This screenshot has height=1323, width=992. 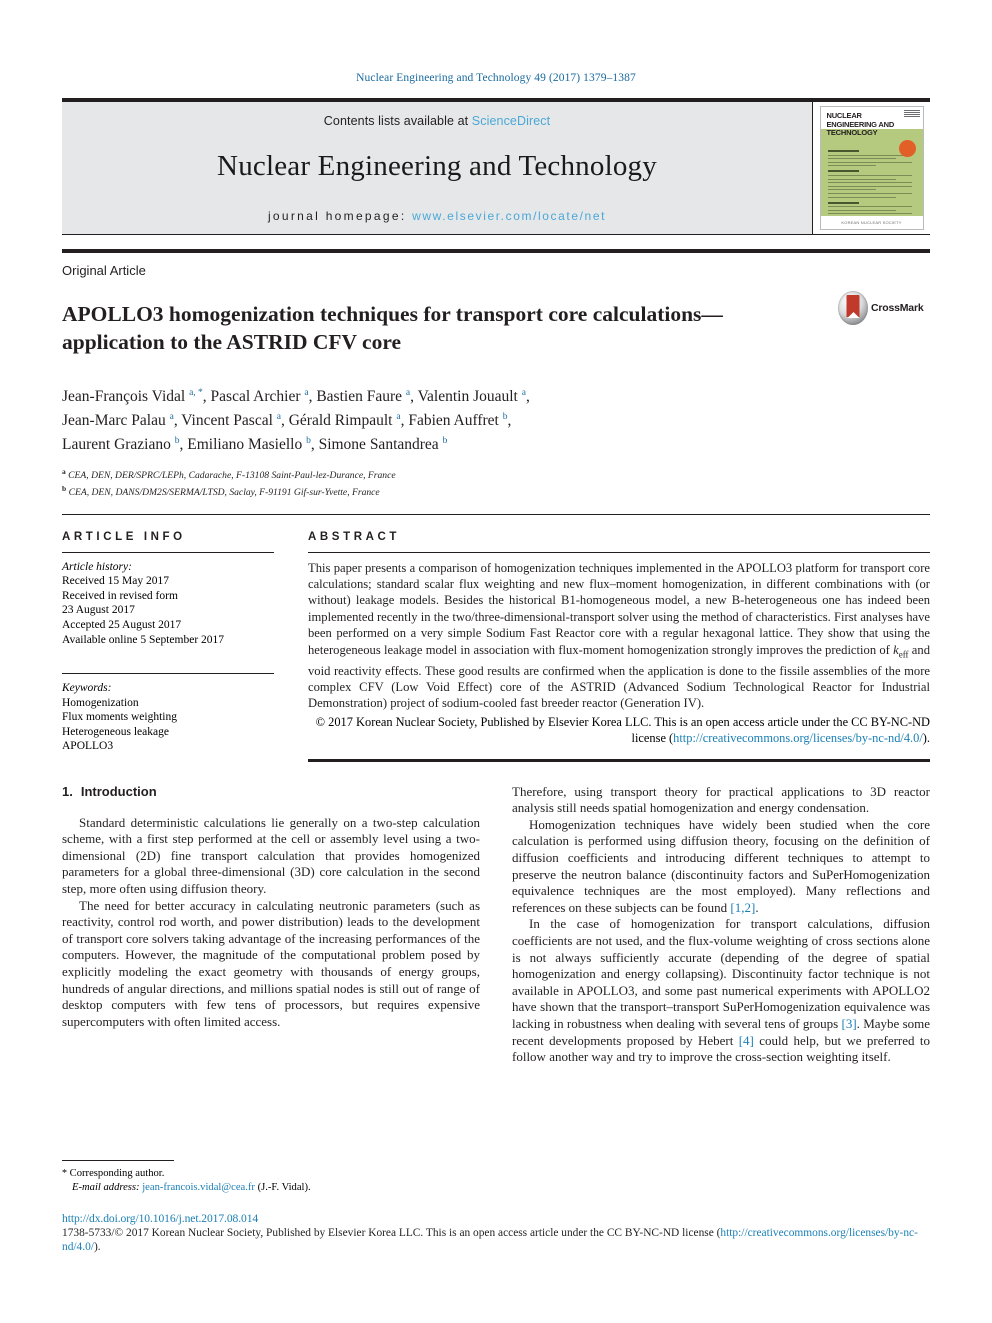 I want to click on corresponding-author-line: * Corresponding author., so click(x=269, y=1174).